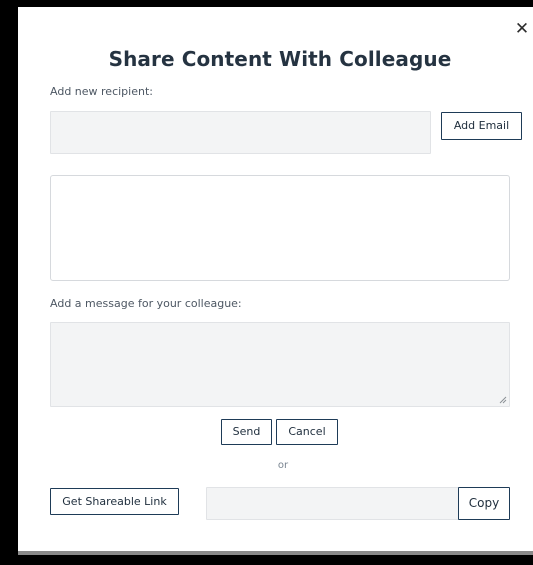  What do you see at coordinates (283, 465) in the screenshot?
I see `or-separator: or` at bounding box center [283, 465].